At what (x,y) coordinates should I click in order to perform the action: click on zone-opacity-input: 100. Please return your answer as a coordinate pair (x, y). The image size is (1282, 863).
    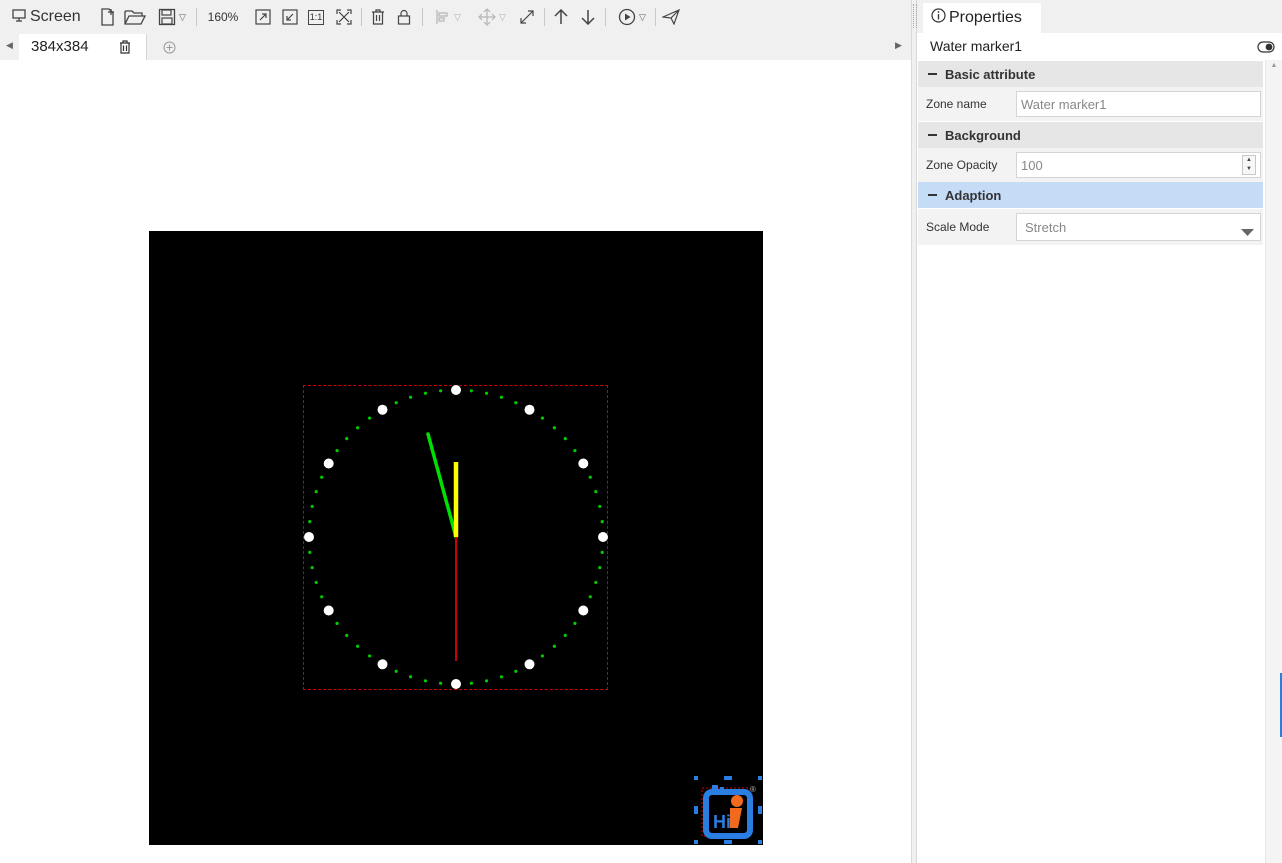
    Looking at the image, I should click on (1138, 165).